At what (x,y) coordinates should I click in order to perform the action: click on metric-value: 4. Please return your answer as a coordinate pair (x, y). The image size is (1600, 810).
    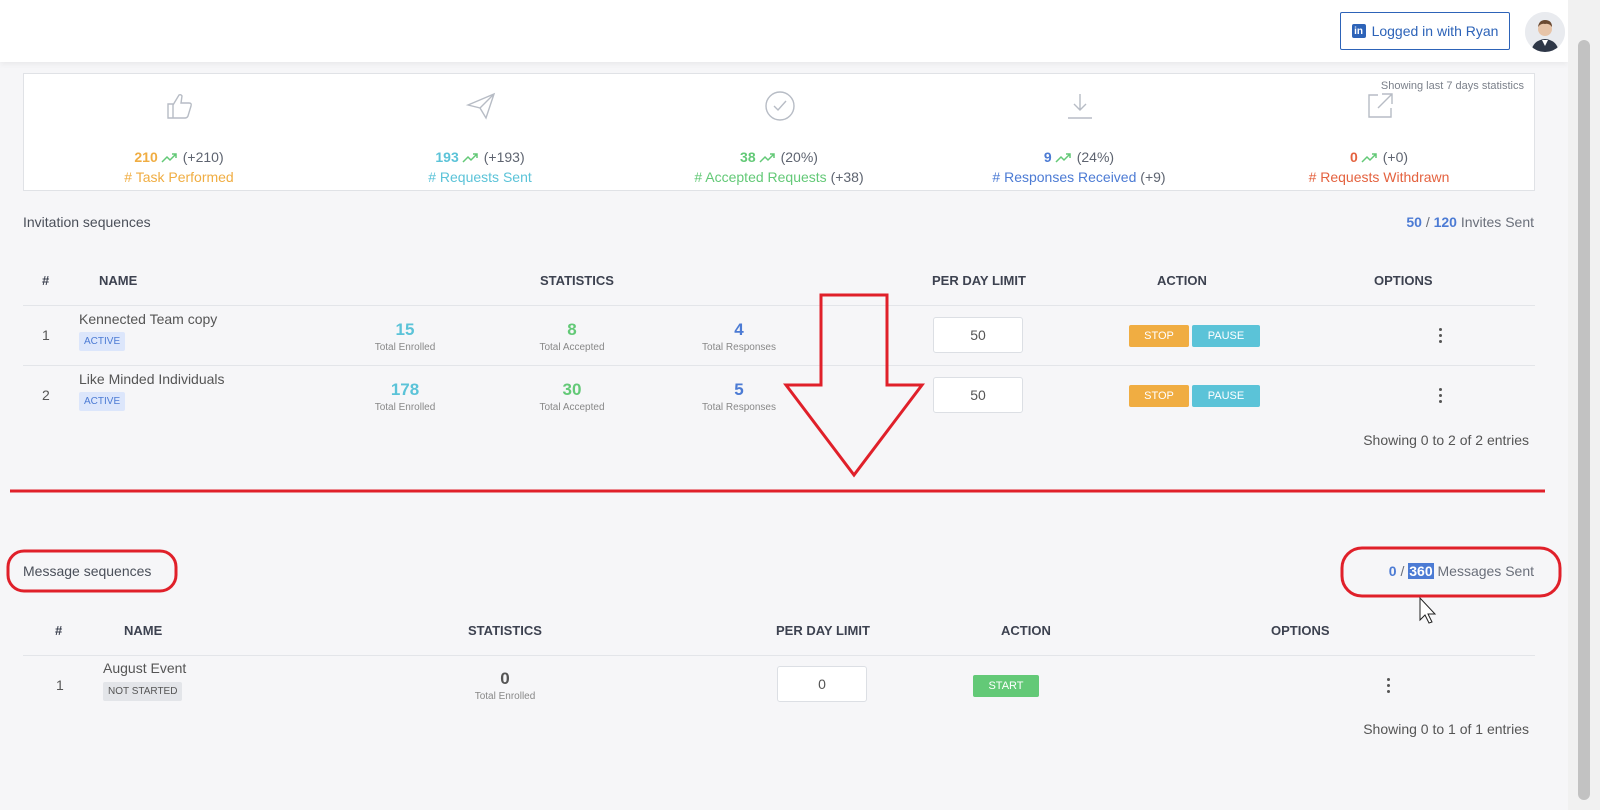
    Looking at the image, I should click on (739, 329).